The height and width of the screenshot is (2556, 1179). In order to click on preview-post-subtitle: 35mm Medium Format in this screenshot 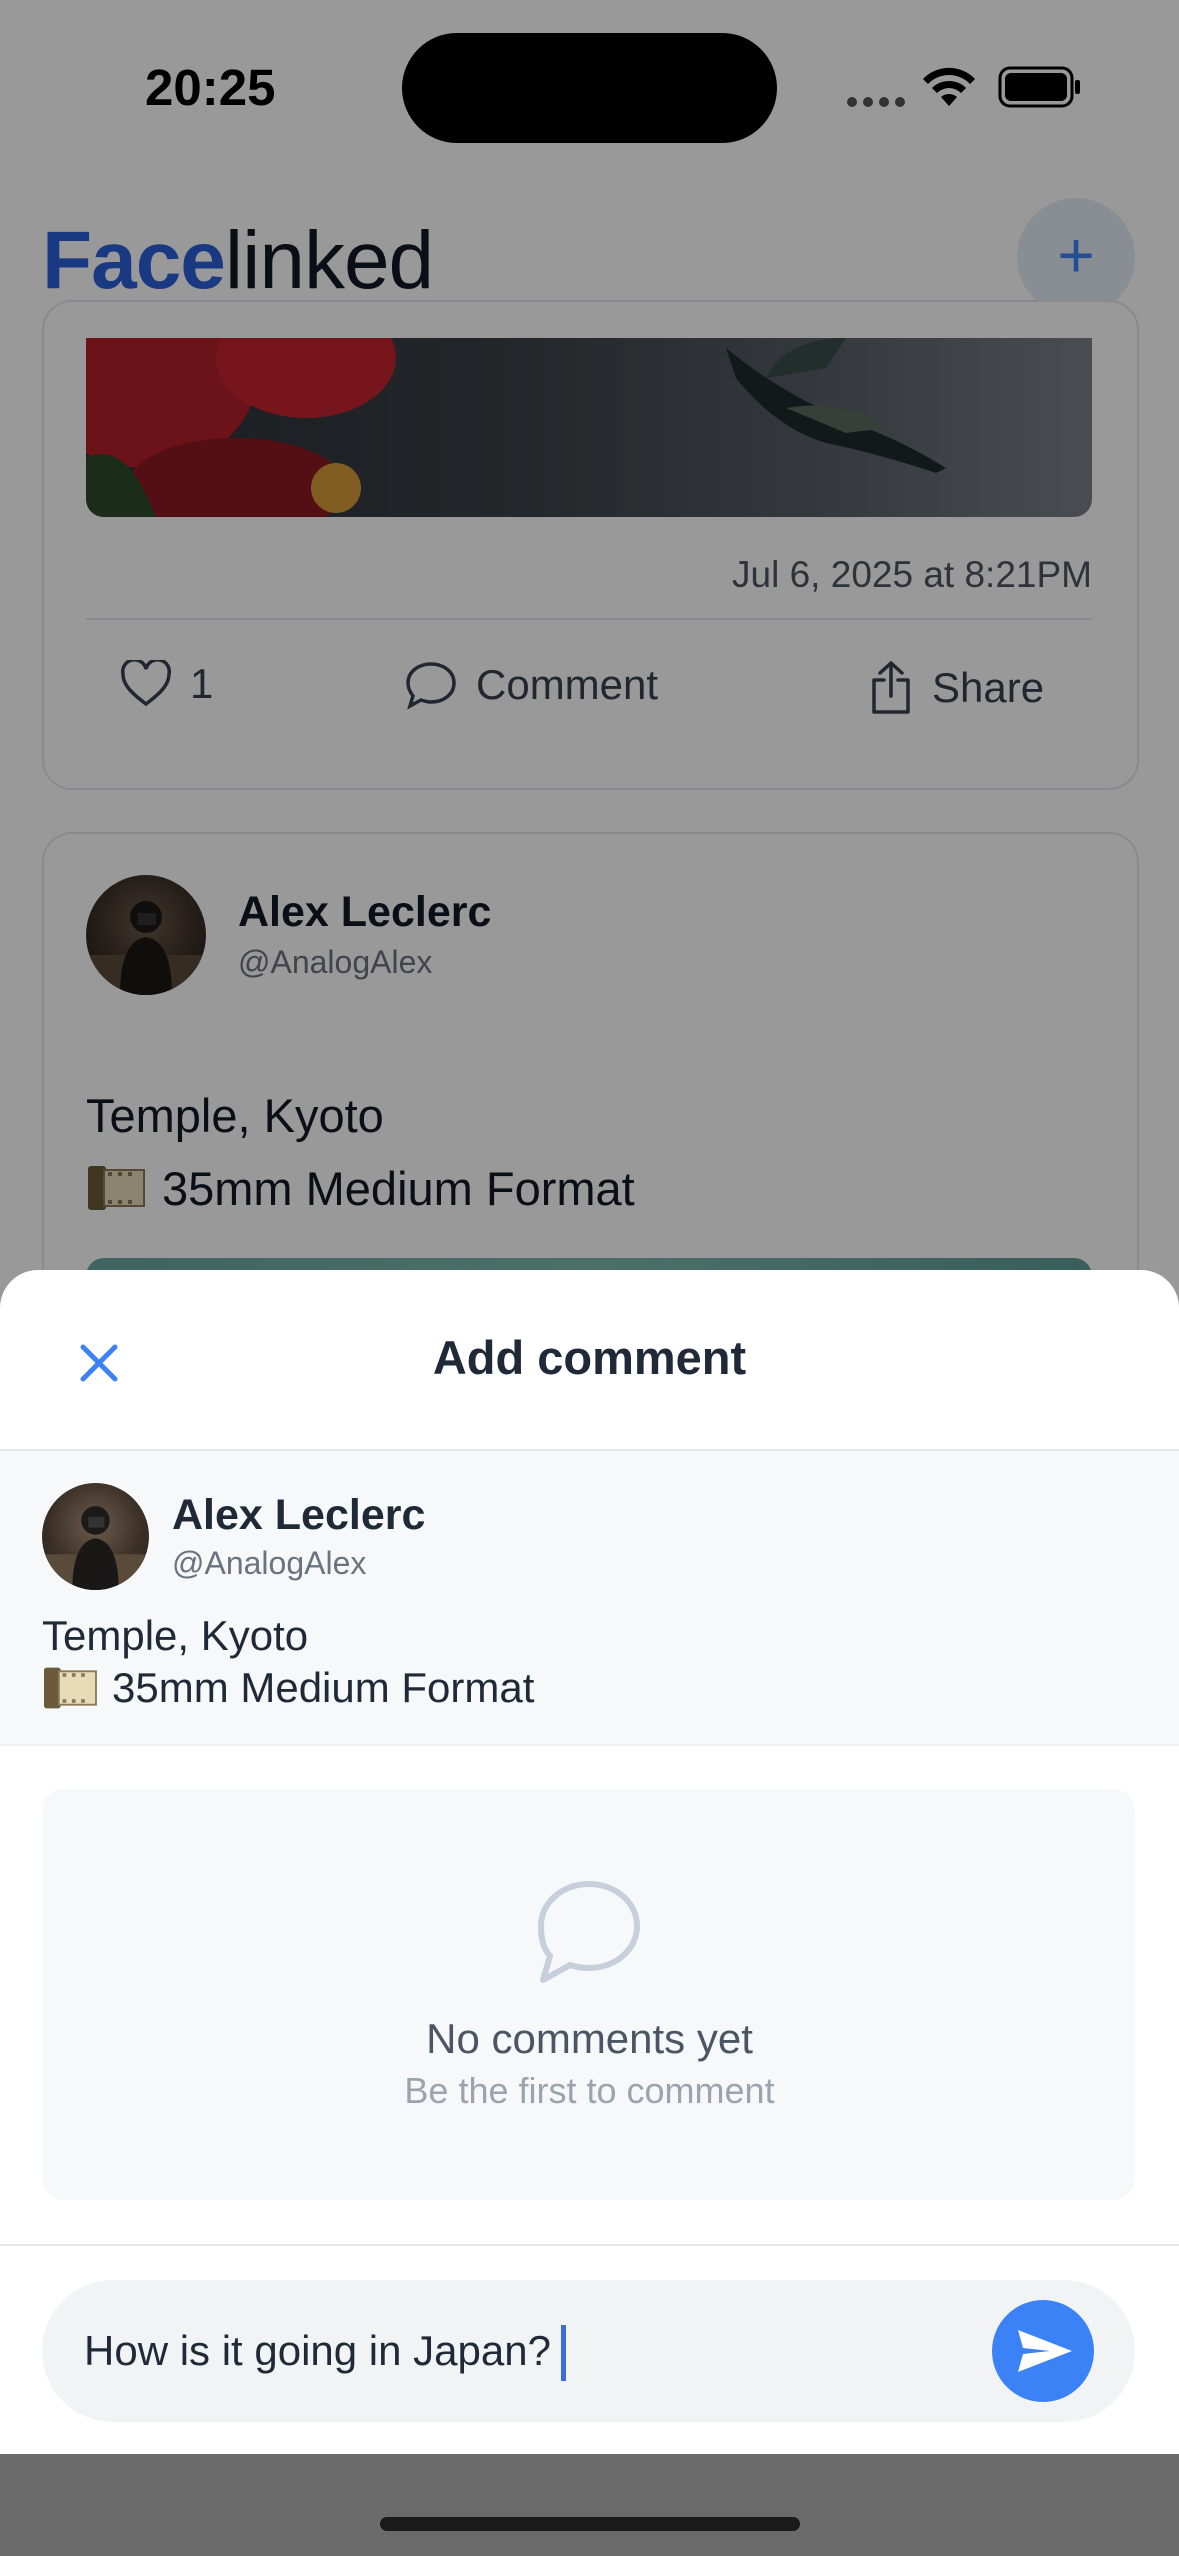, I will do `click(288, 1688)`.